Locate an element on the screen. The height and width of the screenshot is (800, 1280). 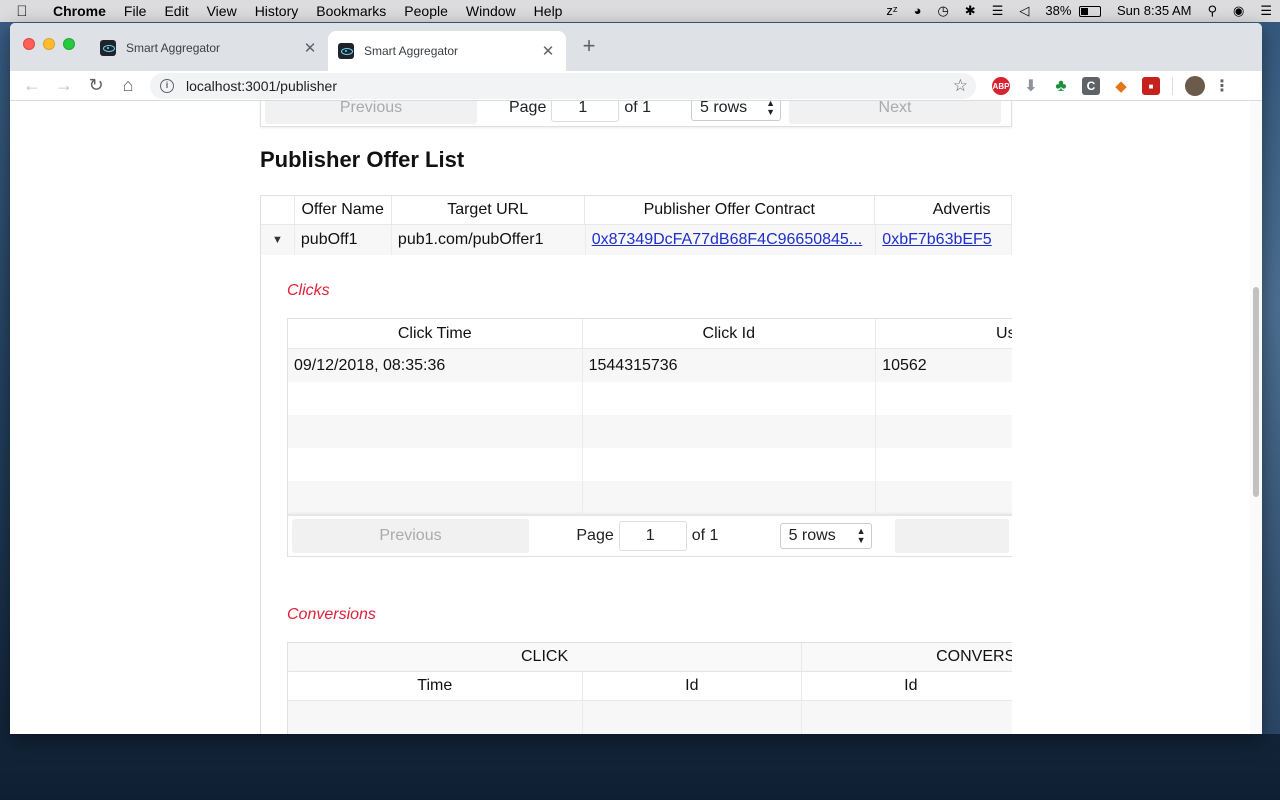
offer-name-cell: pubOff1 is located at coordinates (343, 240).